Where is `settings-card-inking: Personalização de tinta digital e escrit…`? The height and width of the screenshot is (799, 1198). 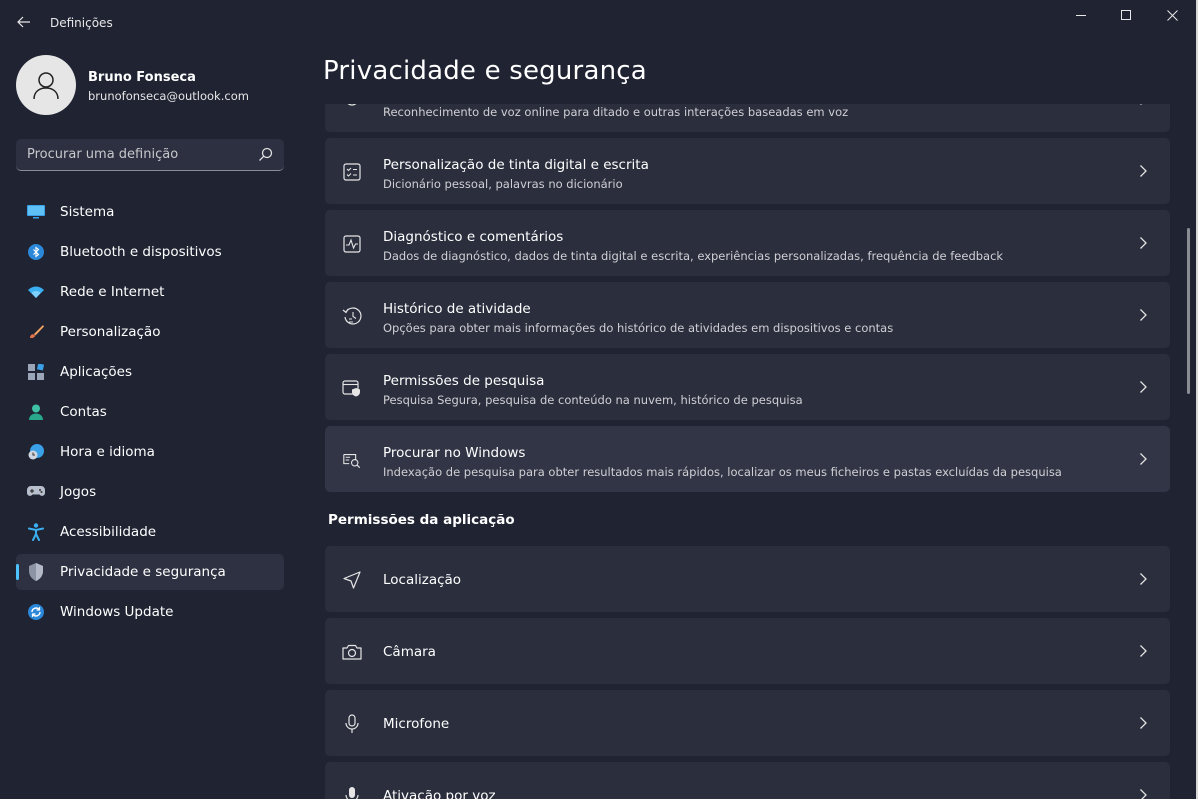
settings-card-inking: Personalização de tinta digital e escrit… is located at coordinates (747, 171).